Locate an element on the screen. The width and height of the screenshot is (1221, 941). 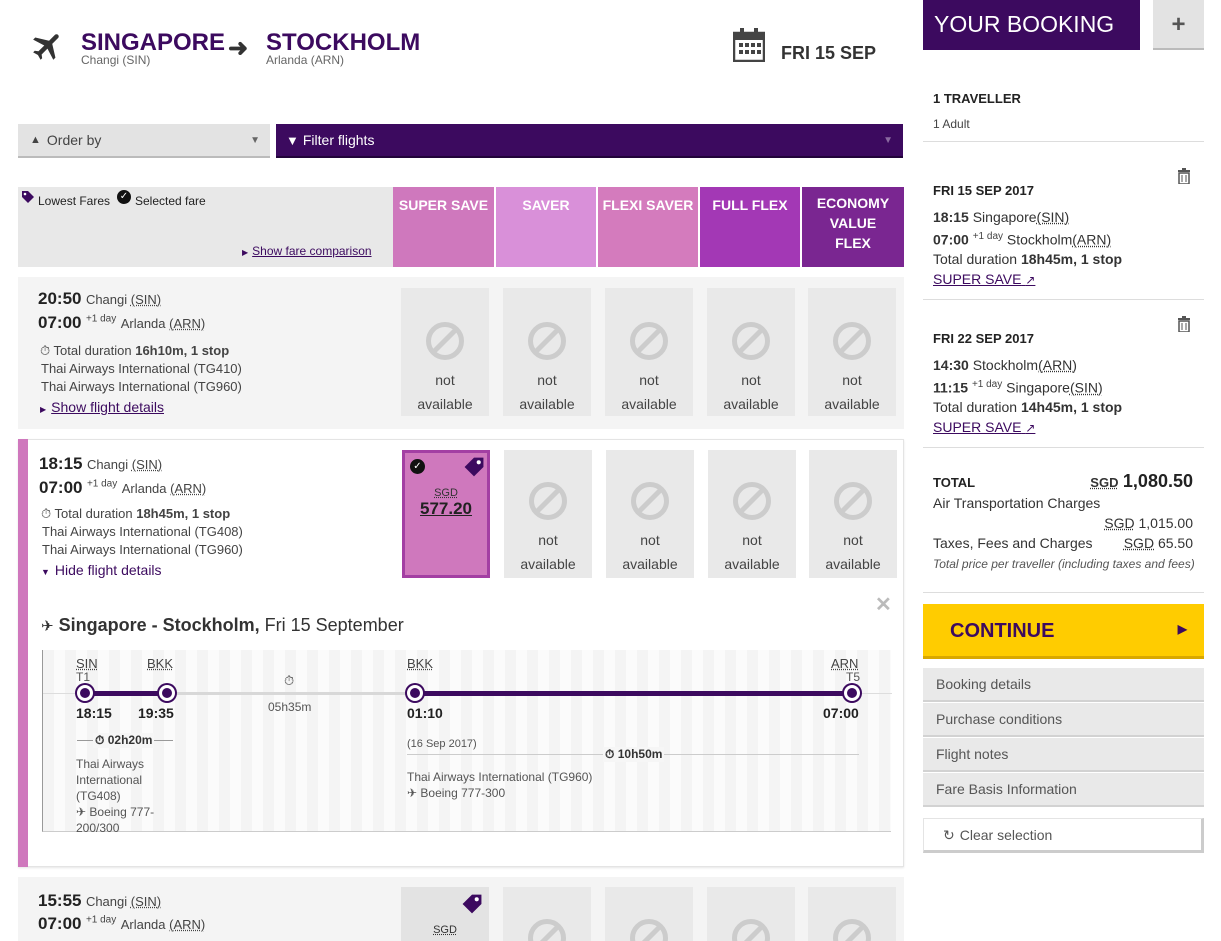
menu-purchase-conditions: Purchase conditions is located at coordinates (1063, 720).